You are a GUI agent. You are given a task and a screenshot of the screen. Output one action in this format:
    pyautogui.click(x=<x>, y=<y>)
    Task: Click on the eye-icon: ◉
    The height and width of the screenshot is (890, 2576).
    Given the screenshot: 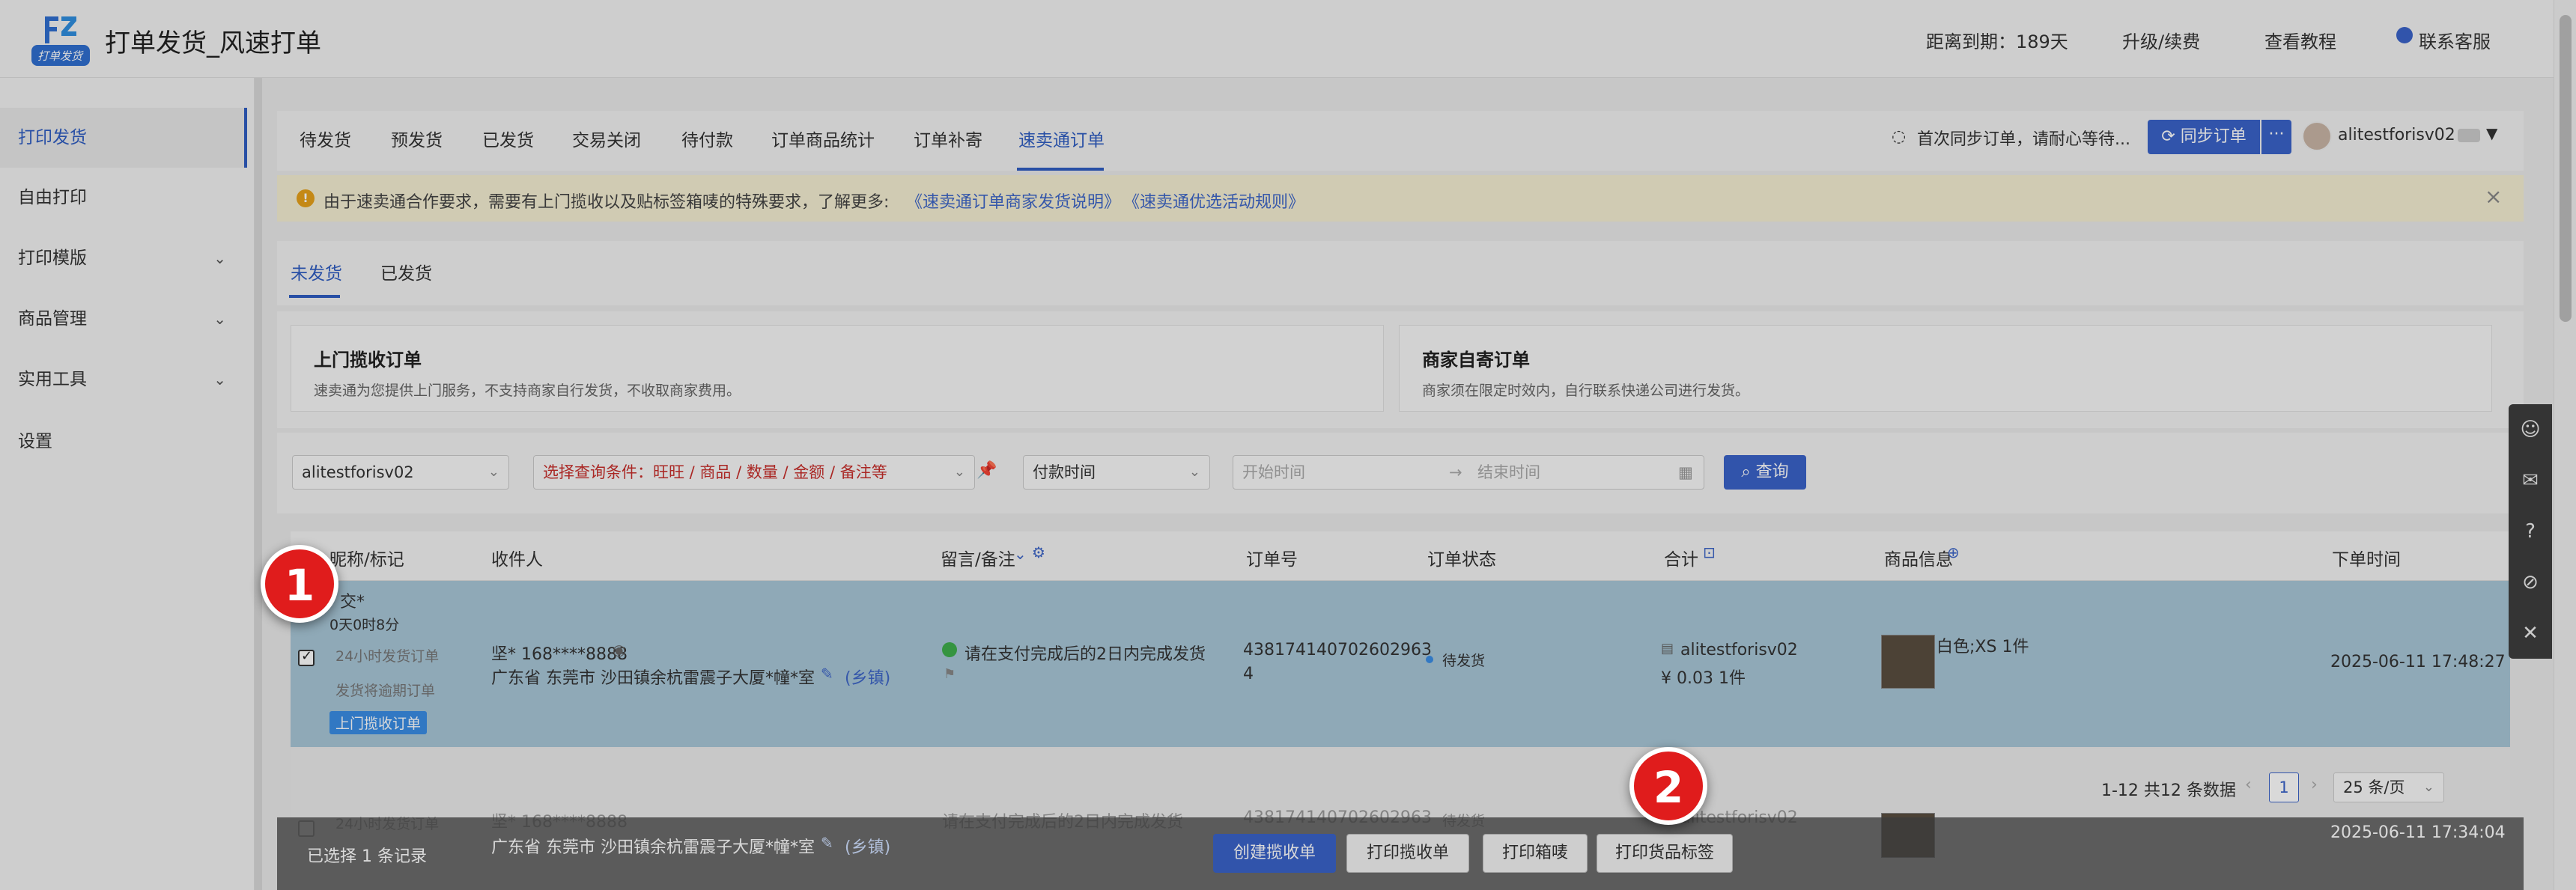 What is the action you would take?
    pyautogui.click(x=619, y=650)
    